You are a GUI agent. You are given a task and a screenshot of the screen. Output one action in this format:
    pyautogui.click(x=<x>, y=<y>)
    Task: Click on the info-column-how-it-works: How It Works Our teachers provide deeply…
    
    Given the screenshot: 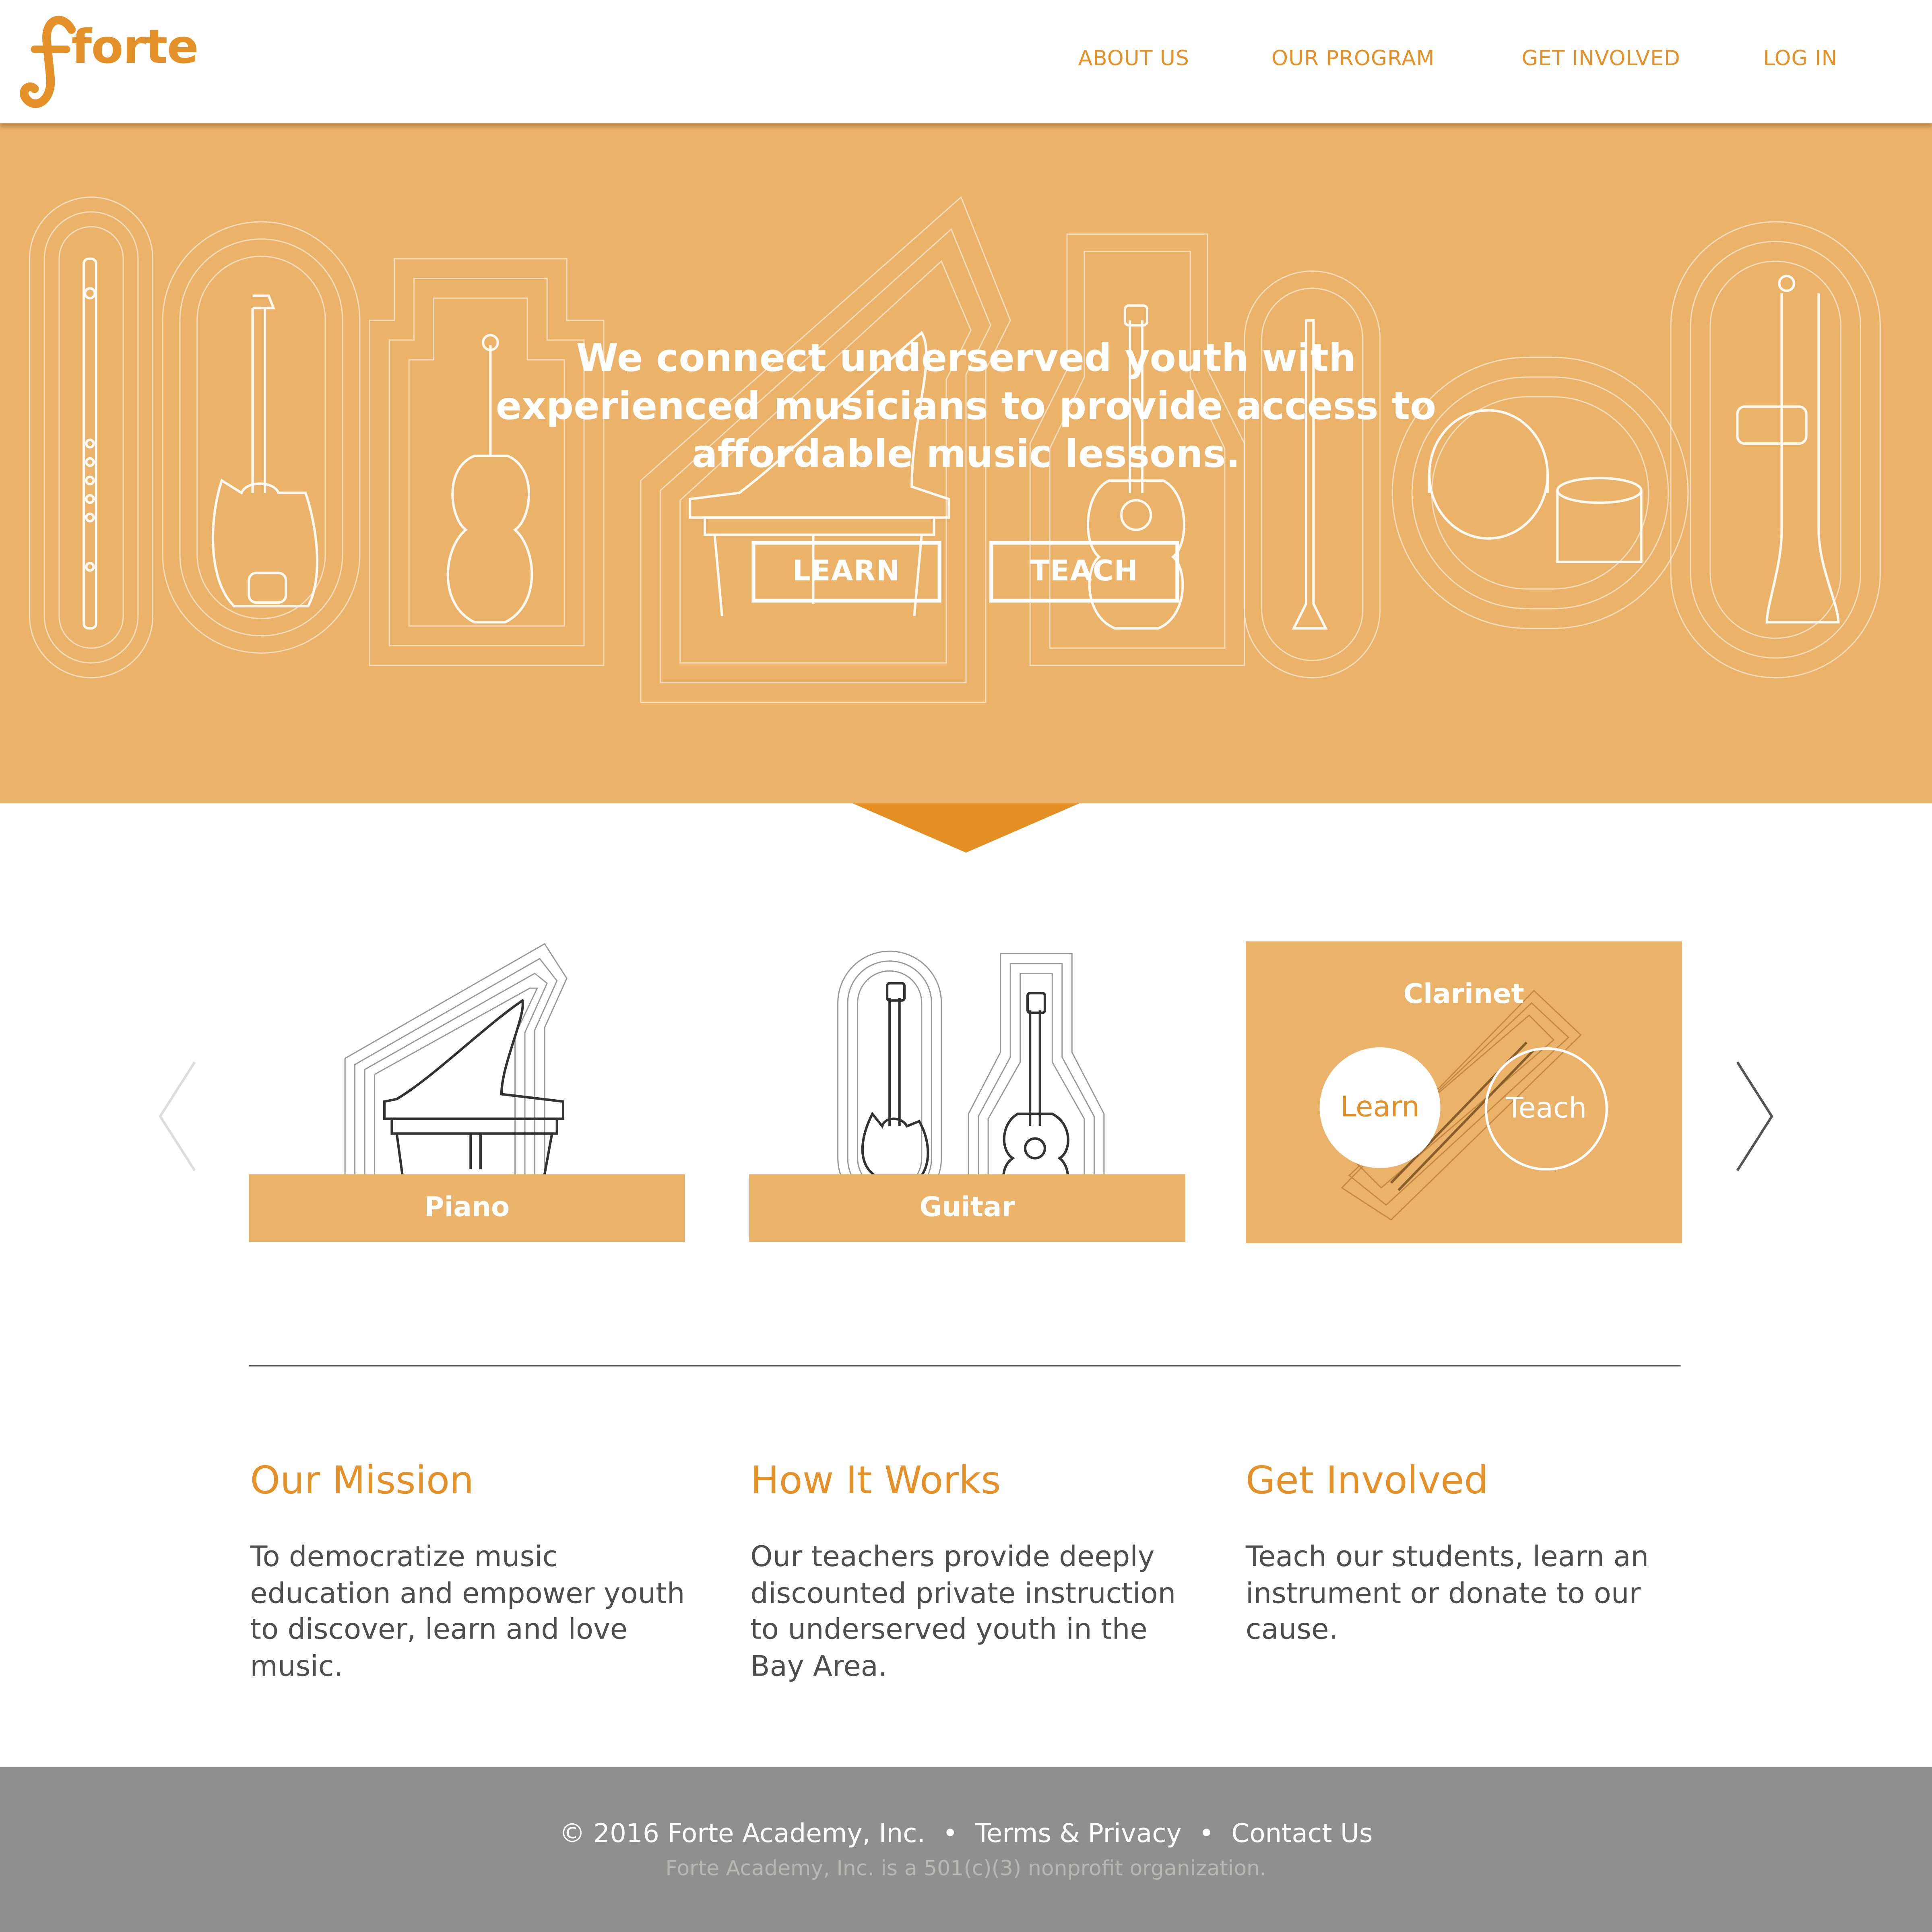 What is the action you would take?
    pyautogui.click(x=969, y=1572)
    